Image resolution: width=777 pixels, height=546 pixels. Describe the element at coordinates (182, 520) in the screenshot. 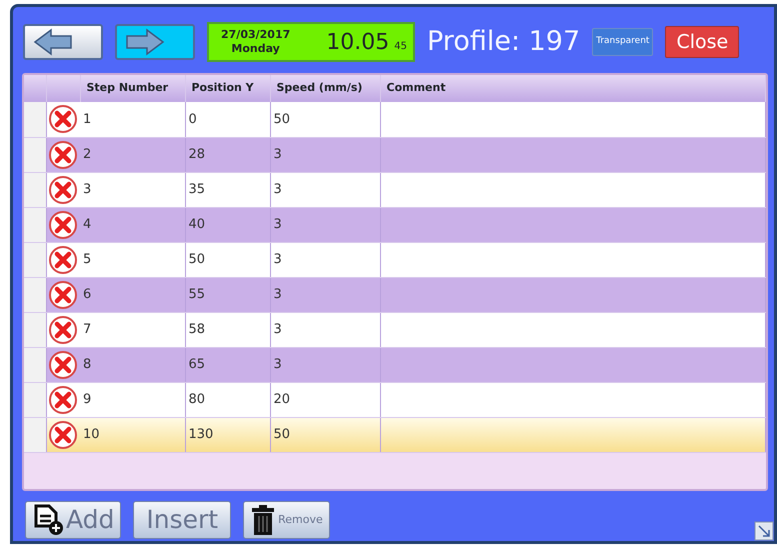

I see `insert-button: Insert` at that location.